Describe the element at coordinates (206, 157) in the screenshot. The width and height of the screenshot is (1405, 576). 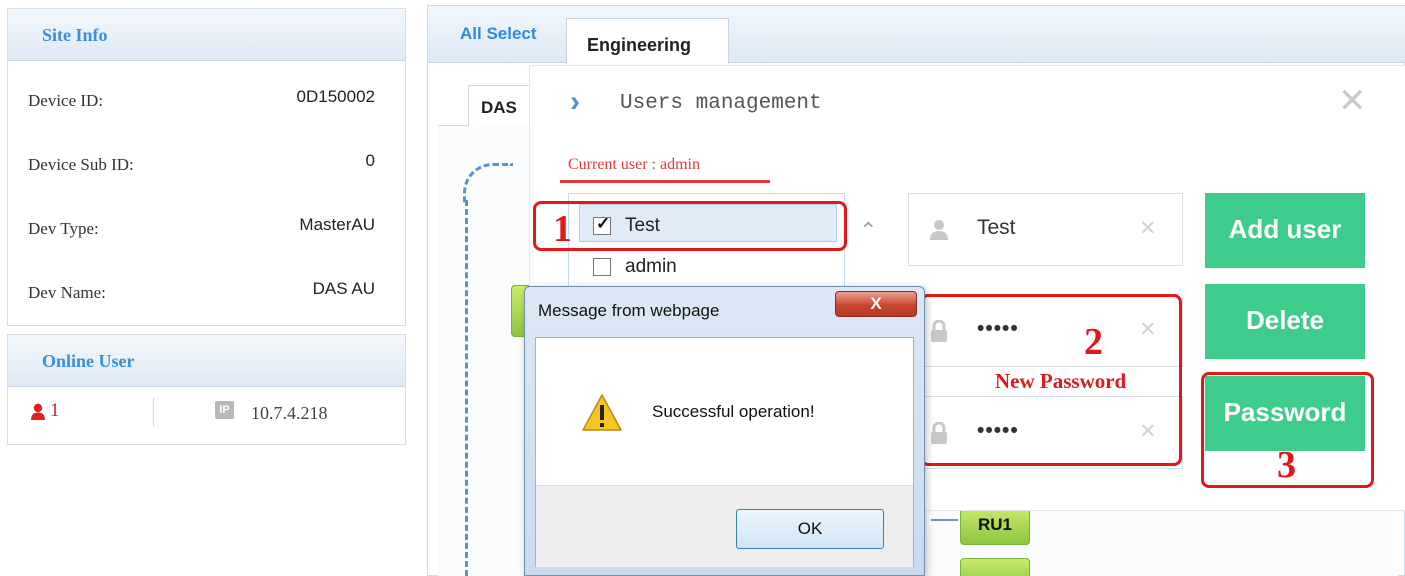
I see `device-sub-id-row: Device Sub ID: 0` at that location.